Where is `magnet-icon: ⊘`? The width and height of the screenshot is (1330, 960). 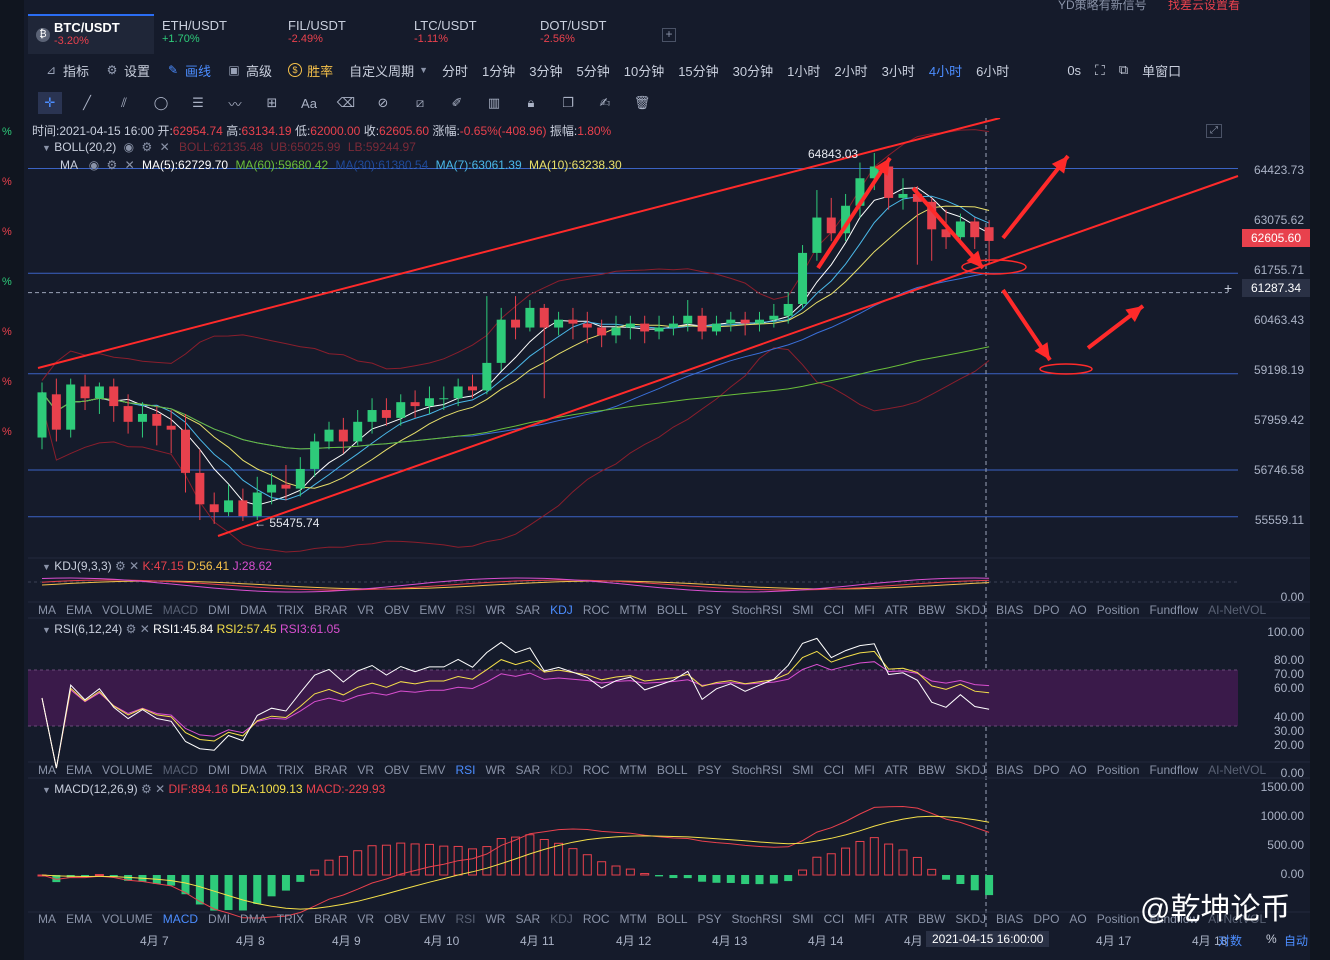
magnet-icon: ⊘ is located at coordinates (383, 103).